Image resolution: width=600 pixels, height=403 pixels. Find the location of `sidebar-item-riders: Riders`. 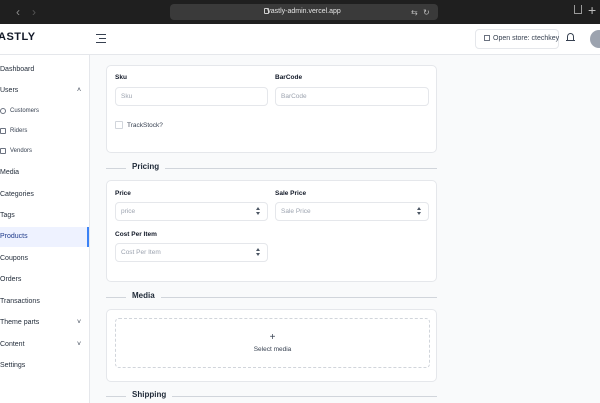

sidebar-item-riders: Riders is located at coordinates (44, 131).